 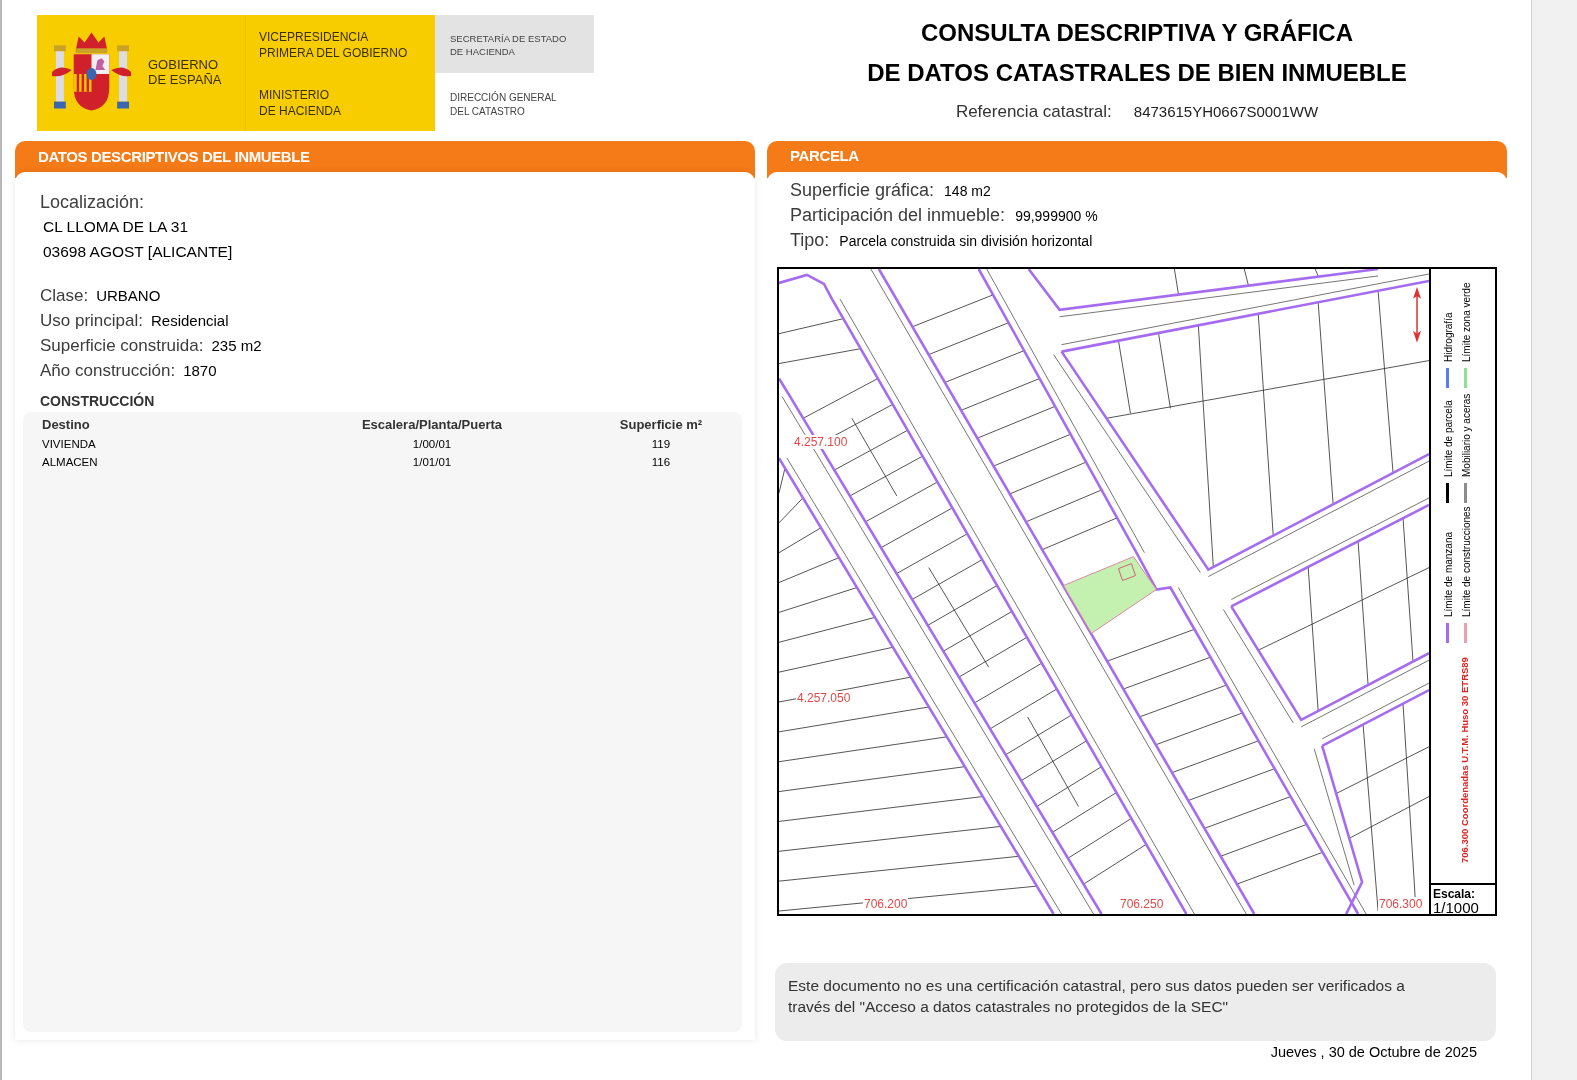 I want to click on field-value: Residencial, so click(x=190, y=321).